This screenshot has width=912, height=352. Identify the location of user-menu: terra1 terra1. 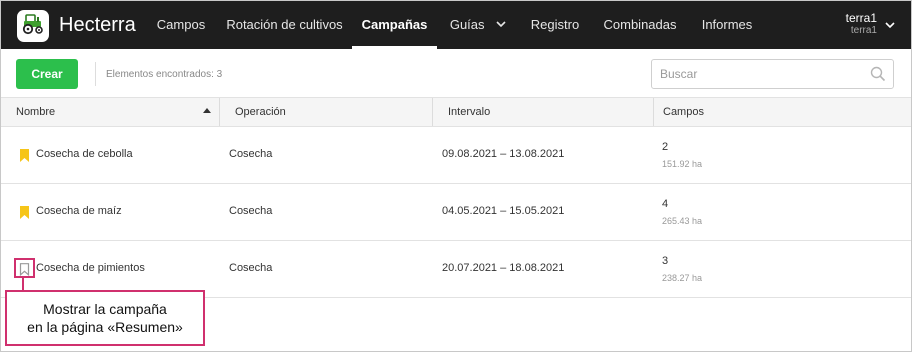
(870, 23).